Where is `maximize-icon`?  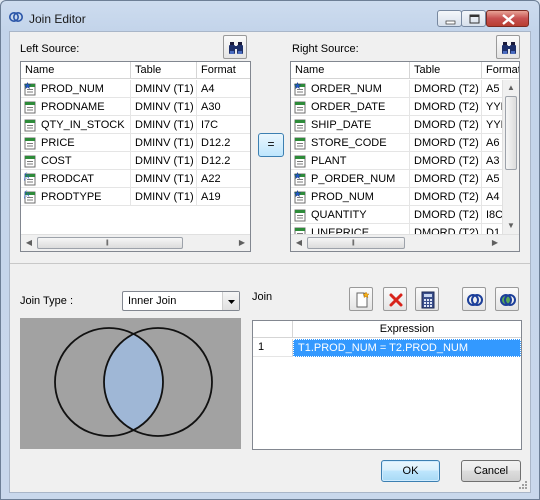 maximize-icon is located at coordinates (474, 19).